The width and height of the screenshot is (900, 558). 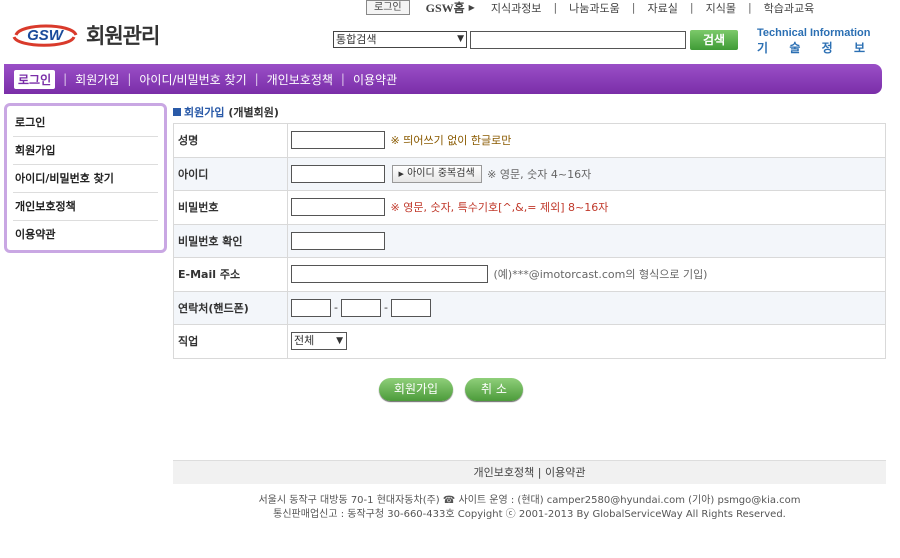 What do you see at coordinates (356, 39) in the screenshot?
I see `search-category-value: 통합검색` at bounding box center [356, 39].